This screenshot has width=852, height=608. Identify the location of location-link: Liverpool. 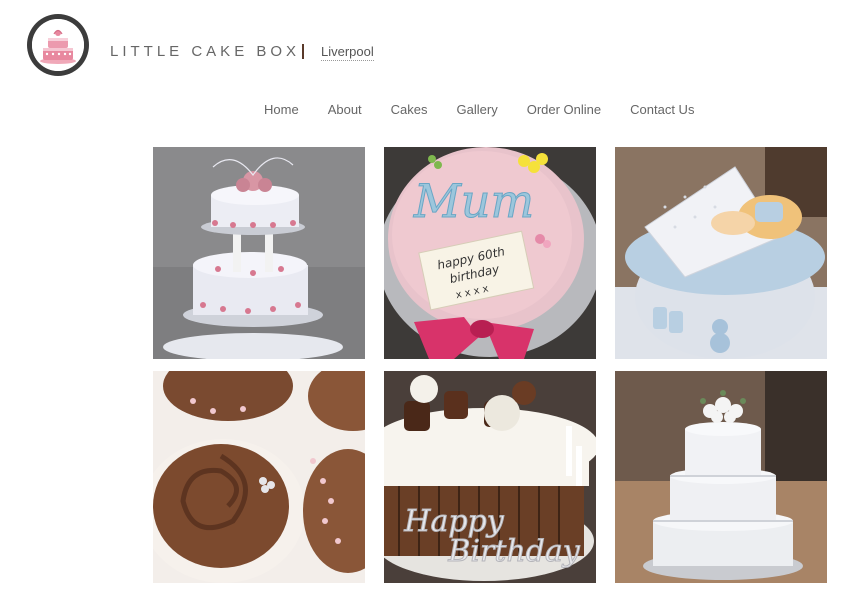
(347, 52).